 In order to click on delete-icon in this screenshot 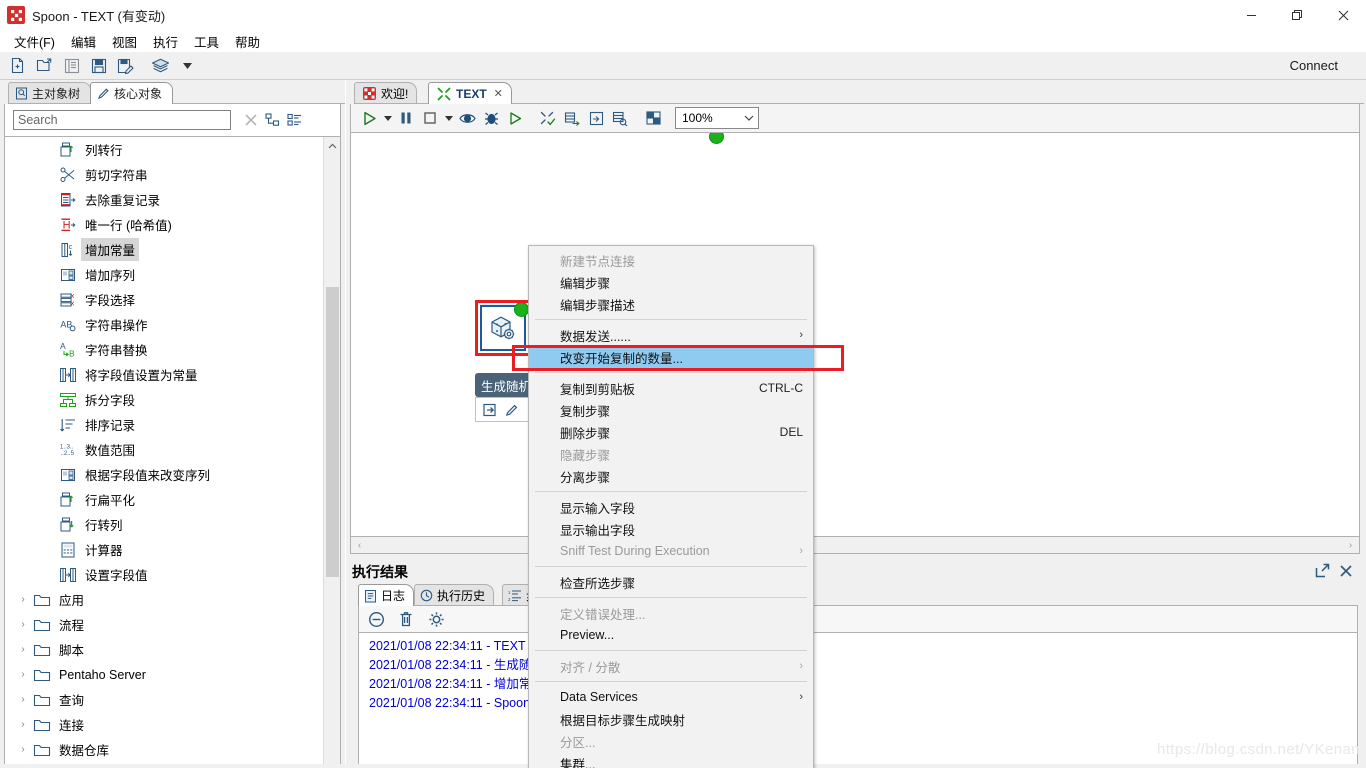, I will do `click(406, 619)`.